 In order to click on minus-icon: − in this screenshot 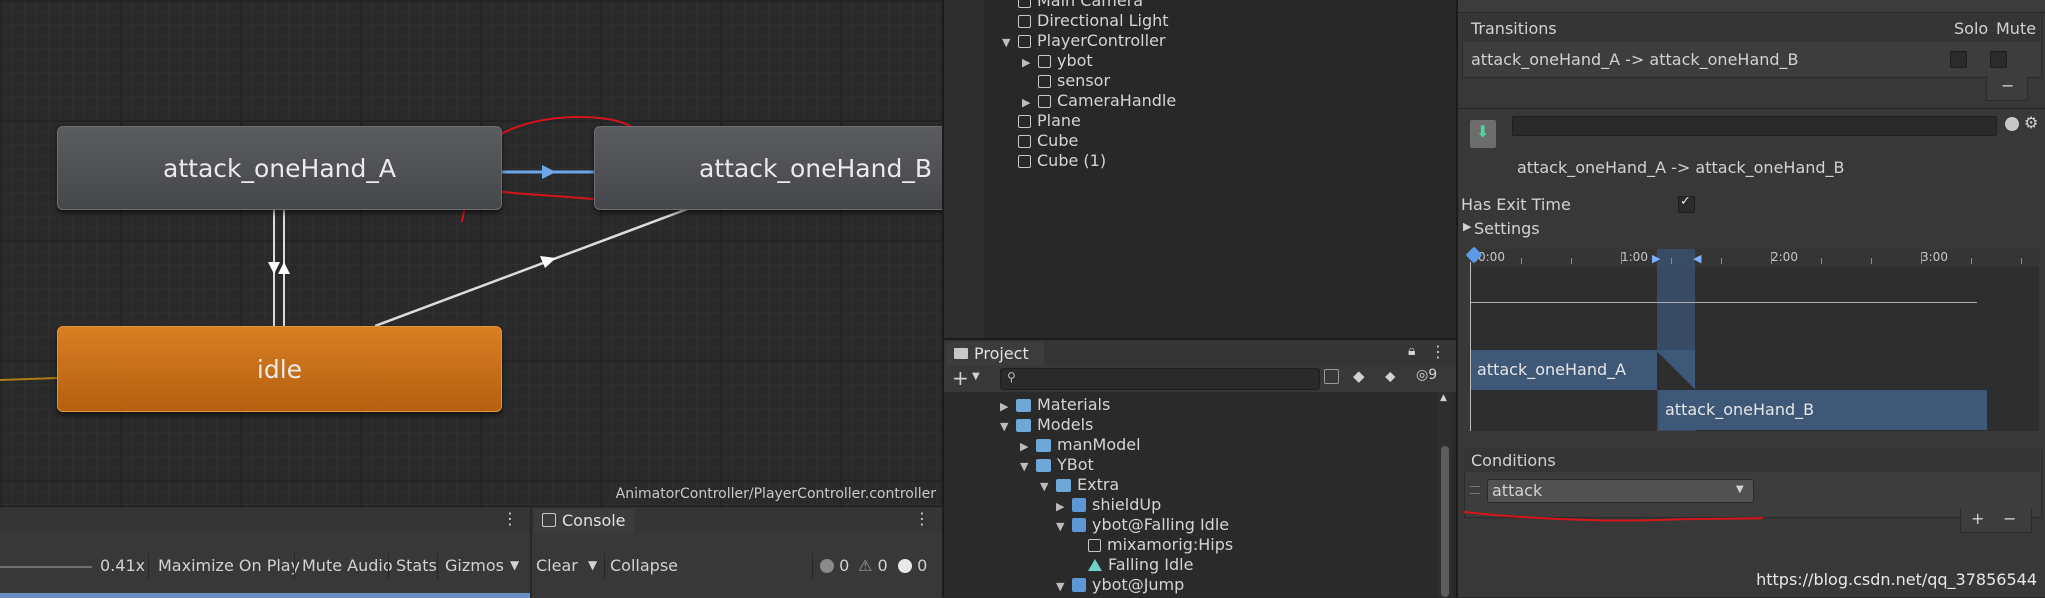, I will do `click(2008, 85)`.